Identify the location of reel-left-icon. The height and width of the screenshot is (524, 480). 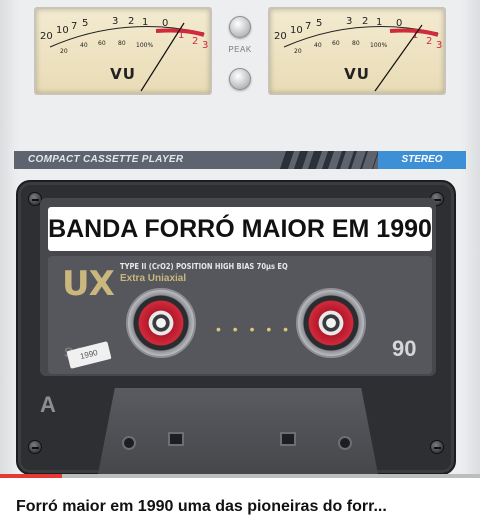
(161, 323).